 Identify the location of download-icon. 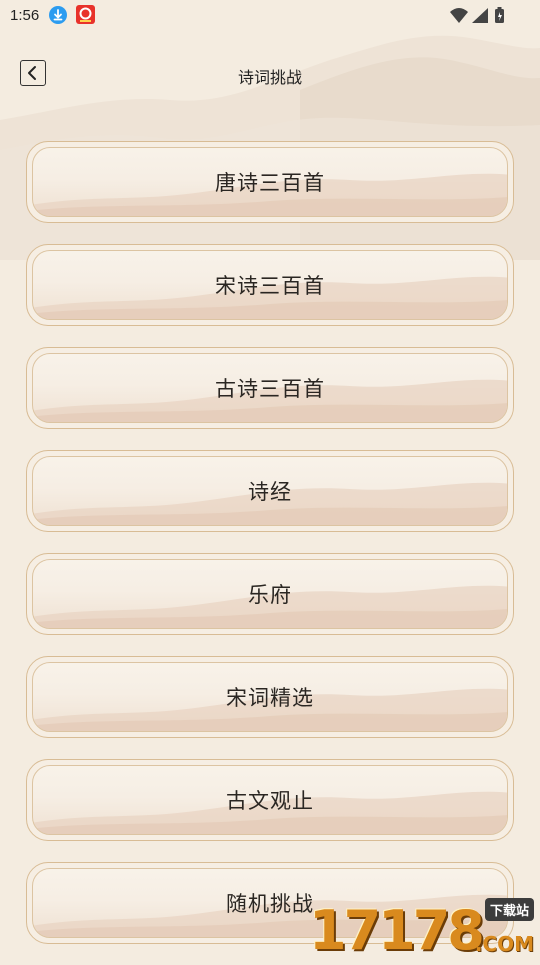
(58, 15).